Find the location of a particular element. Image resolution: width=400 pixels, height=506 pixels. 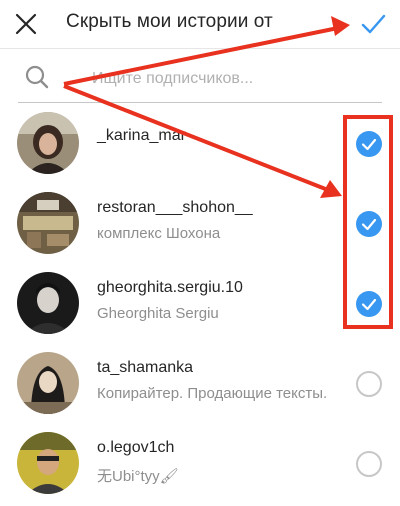

close-button is located at coordinates (26, 24).